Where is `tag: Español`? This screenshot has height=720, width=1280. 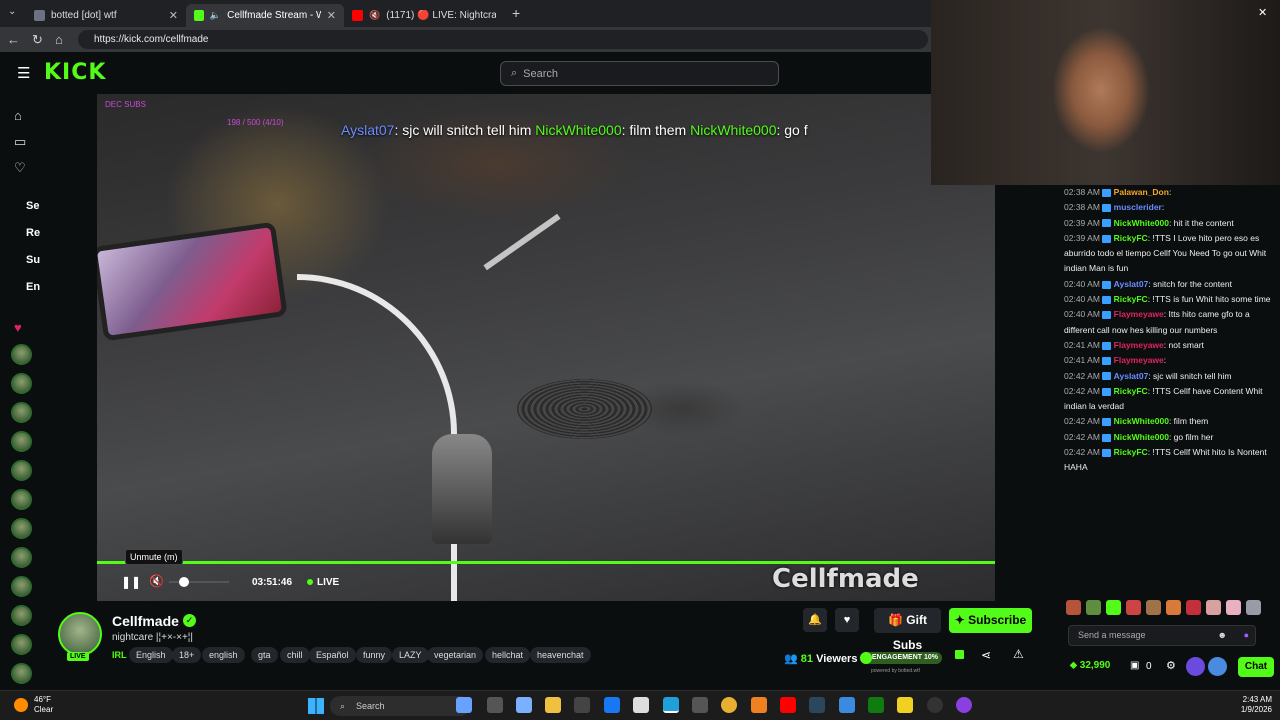 tag: Español is located at coordinates (332, 655).